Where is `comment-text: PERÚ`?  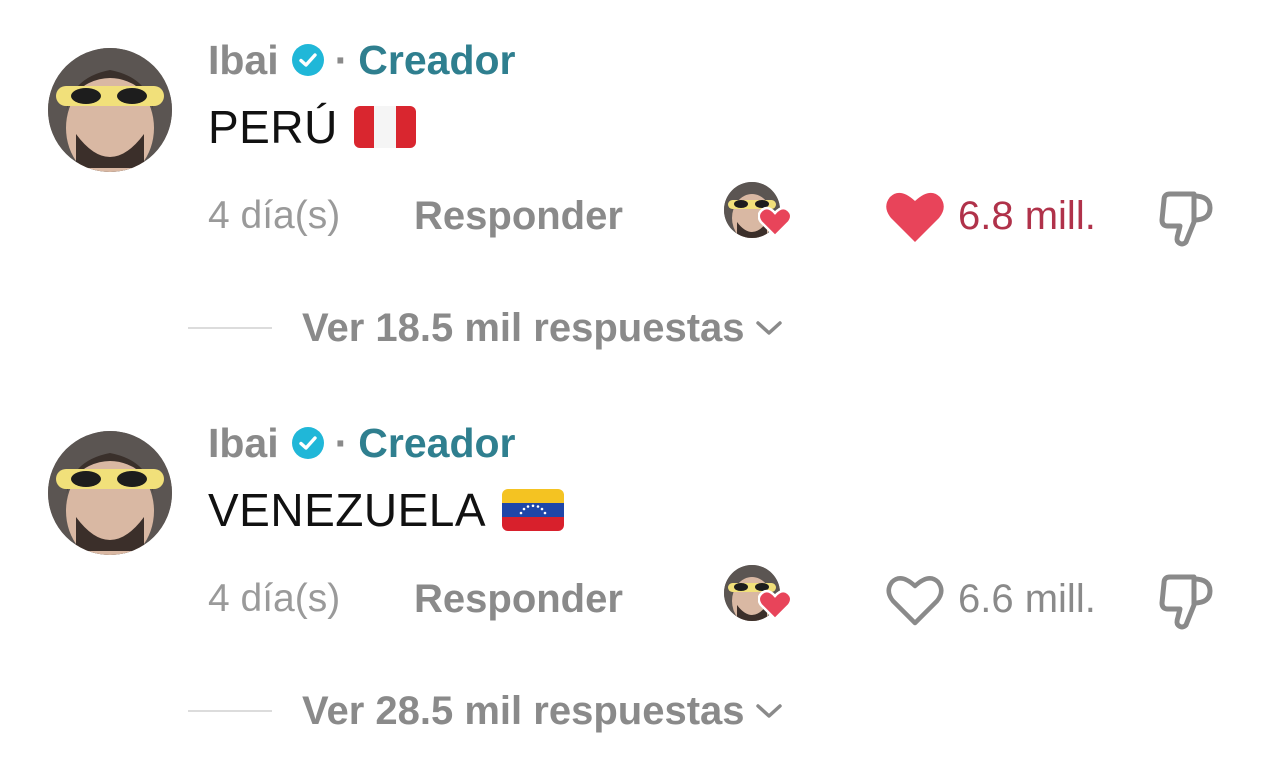 comment-text: PERÚ is located at coordinates (312, 127).